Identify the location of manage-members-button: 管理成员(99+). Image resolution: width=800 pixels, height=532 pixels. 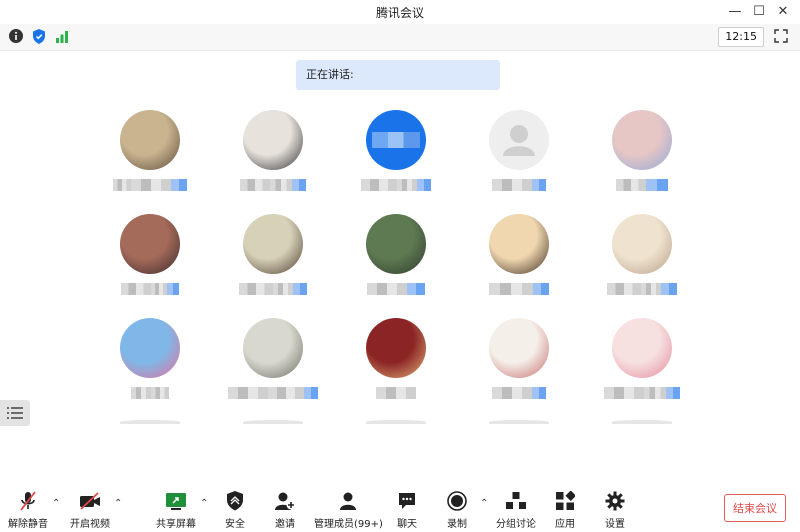
(348, 510).